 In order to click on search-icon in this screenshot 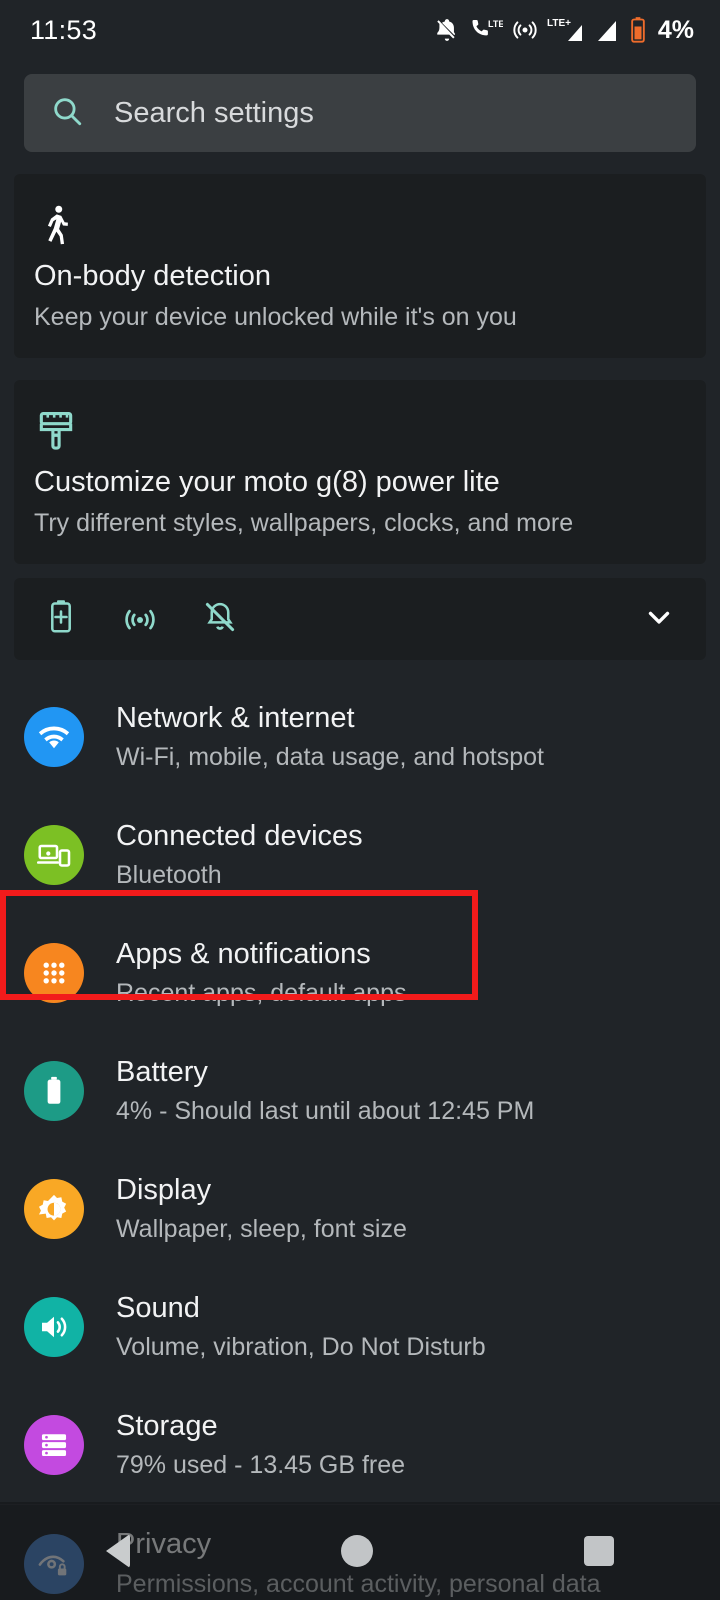, I will do `click(67, 113)`.